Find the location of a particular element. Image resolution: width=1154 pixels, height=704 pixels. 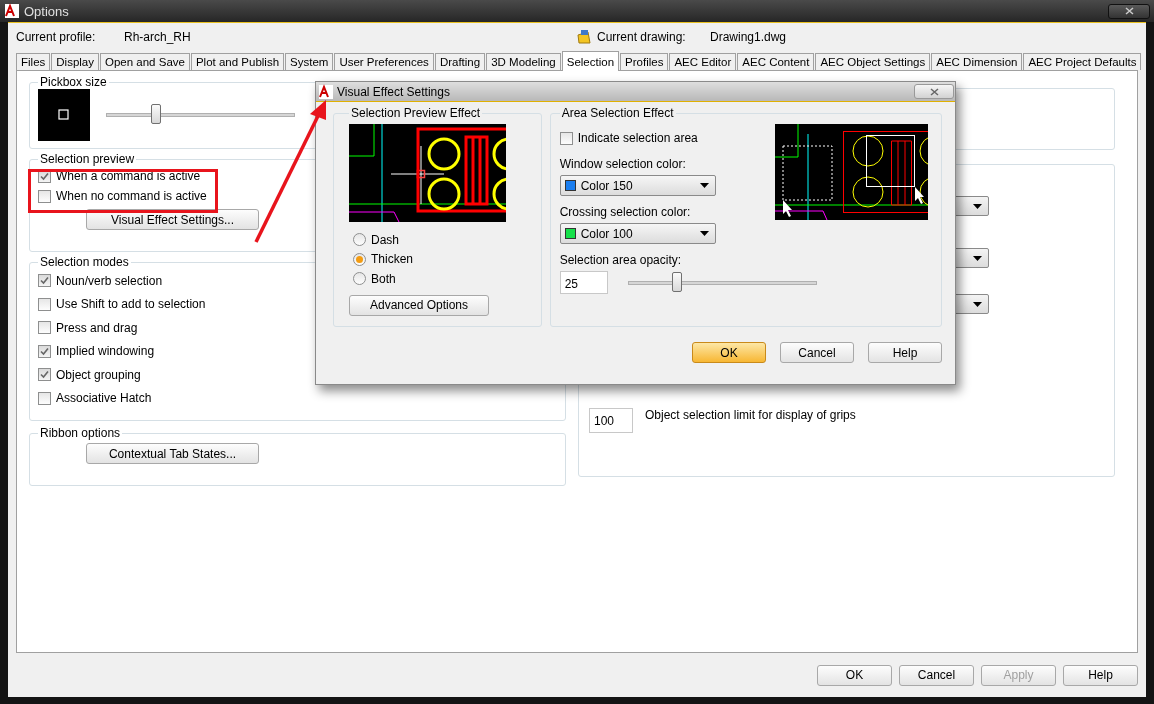

tab: Drafting is located at coordinates (460, 61).